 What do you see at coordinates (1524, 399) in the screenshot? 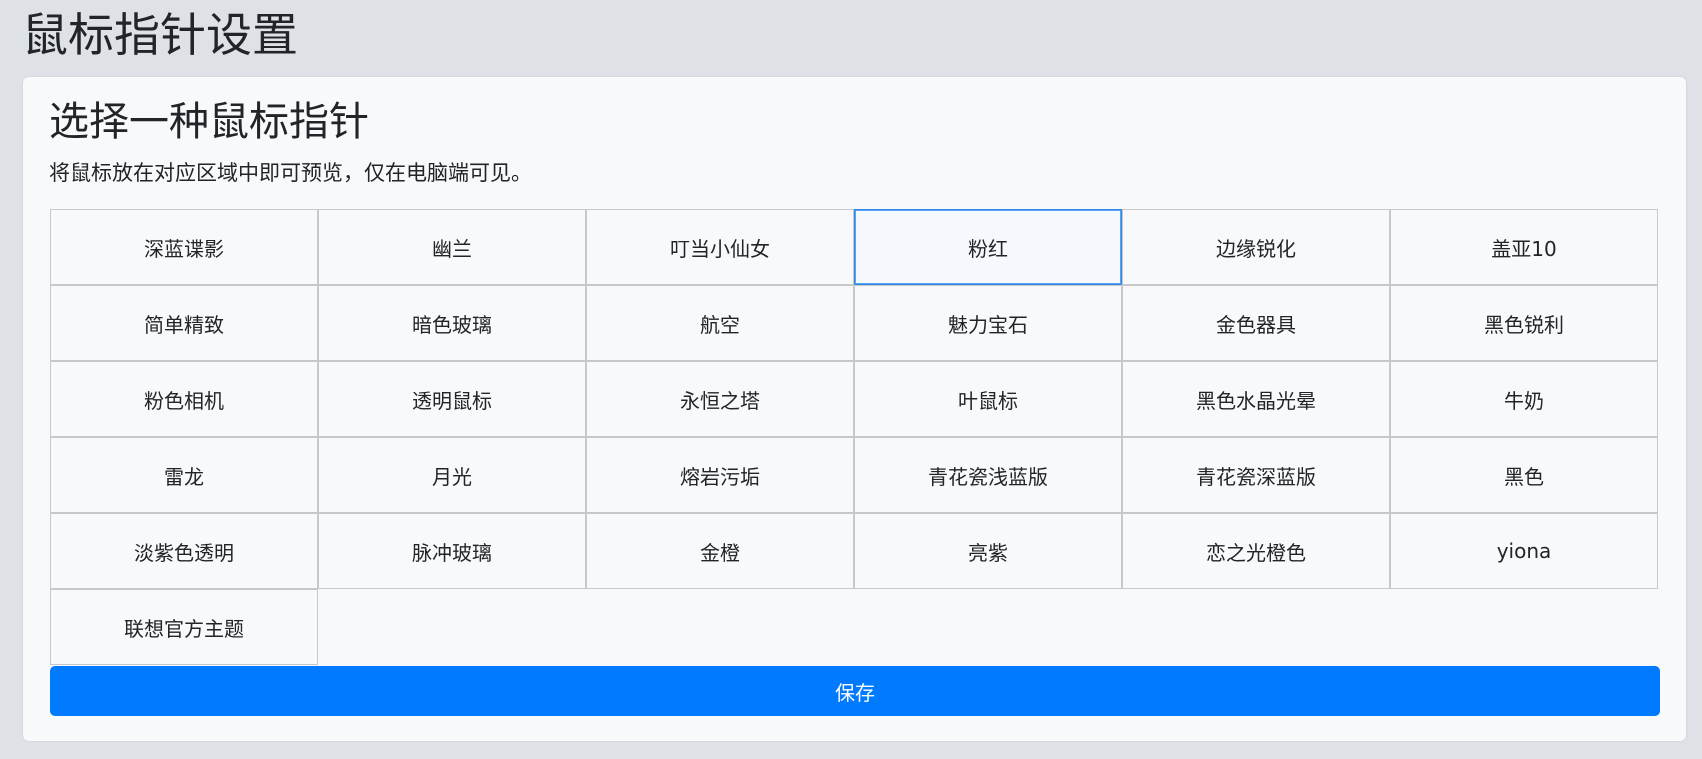
I see `cursor-option: 牛奶` at bounding box center [1524, 399].